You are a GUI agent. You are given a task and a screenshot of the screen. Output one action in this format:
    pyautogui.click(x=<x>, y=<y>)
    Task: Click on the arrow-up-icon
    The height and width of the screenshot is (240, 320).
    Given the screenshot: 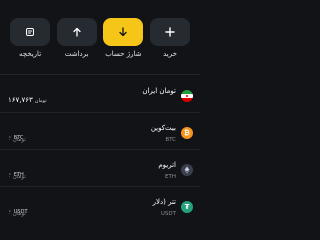 What is the action you would take?
    pyautogui.click(x=77, y=32)
    